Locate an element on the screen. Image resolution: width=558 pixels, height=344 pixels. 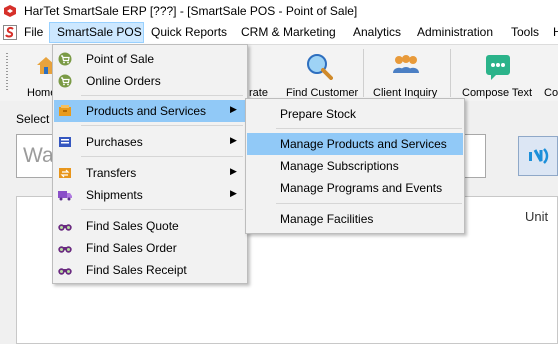
nfc-icon is located at coordinates (539, 156).